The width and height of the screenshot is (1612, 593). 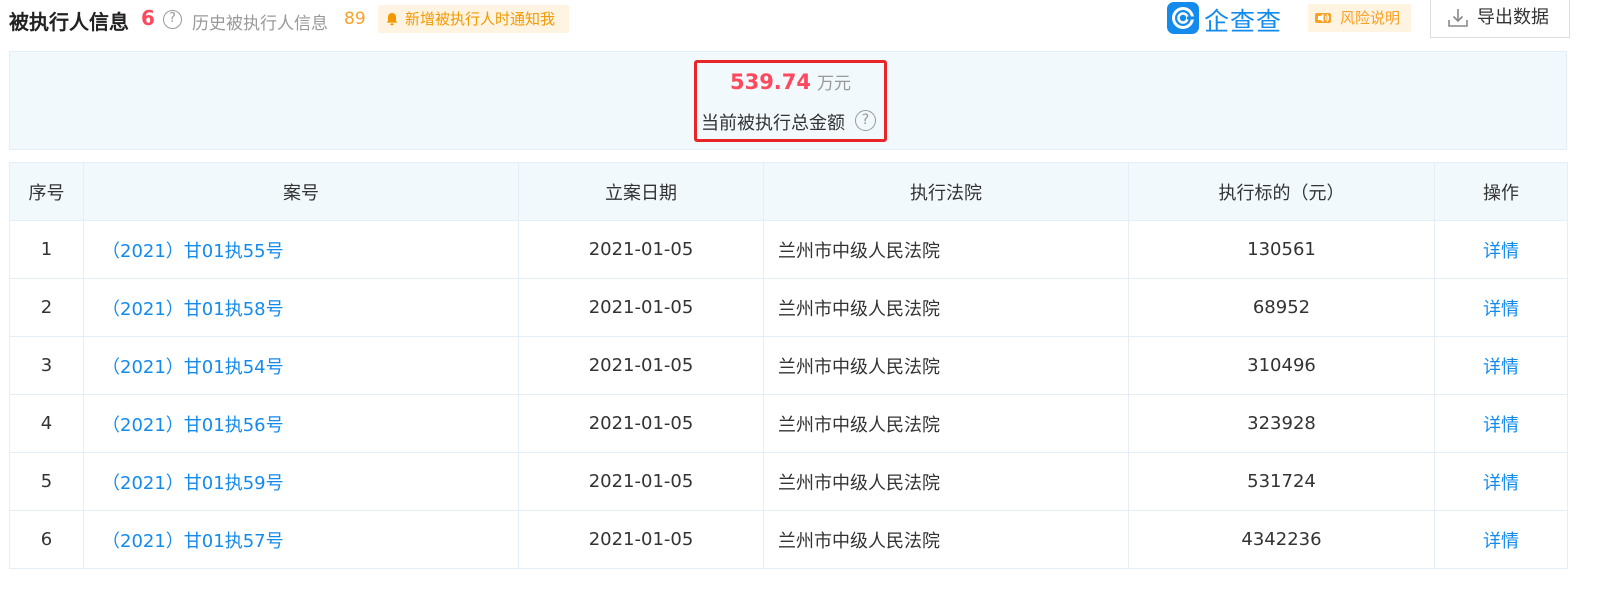 I want to click on total-amount-unit: 万元, so click(x=834, y=84).